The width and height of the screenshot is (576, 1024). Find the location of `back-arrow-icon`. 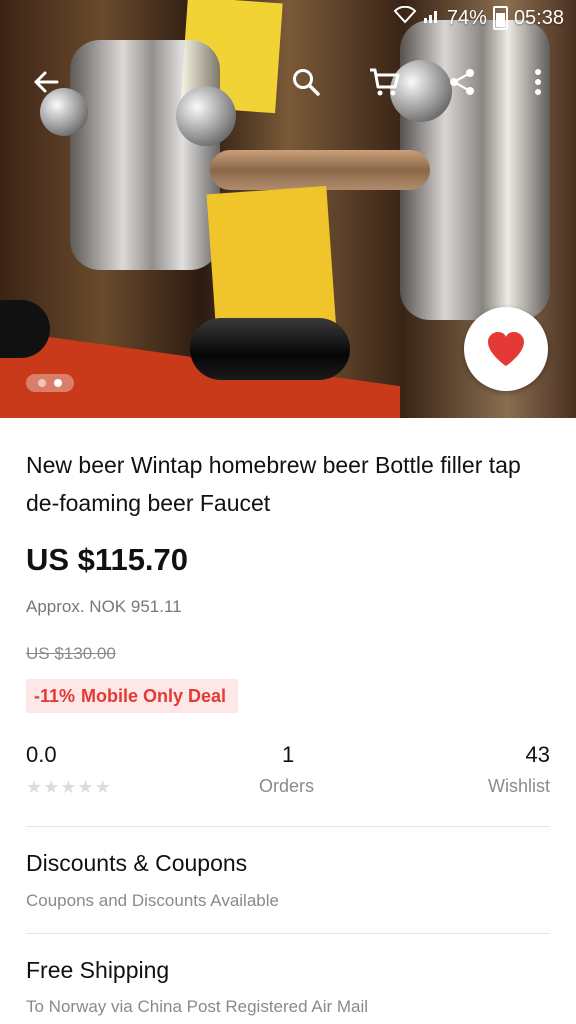

back-arrow-icon is located at coordinates (46, 82).